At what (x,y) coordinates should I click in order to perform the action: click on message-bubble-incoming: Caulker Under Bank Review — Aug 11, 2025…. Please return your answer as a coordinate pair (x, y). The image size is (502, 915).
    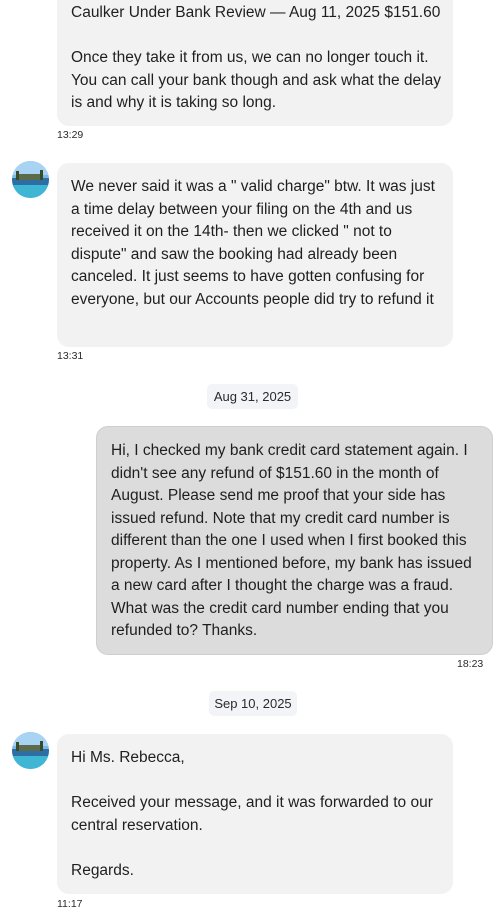
    Looking at the image, I should click on (255, 63).